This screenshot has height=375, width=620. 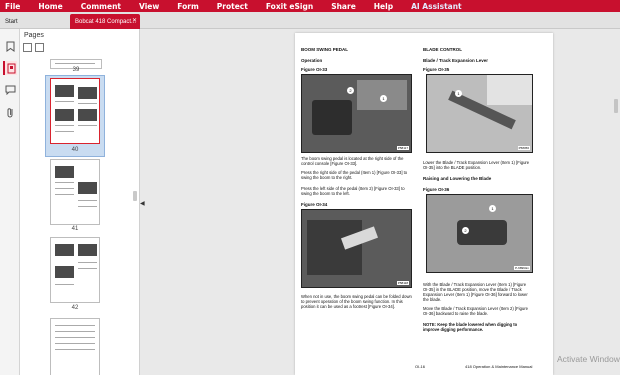 What do you see at coordinates (442, 49) in the screenshot?
I see `right-heading: BLADE CONTROL` at bounding box center [442, 49].